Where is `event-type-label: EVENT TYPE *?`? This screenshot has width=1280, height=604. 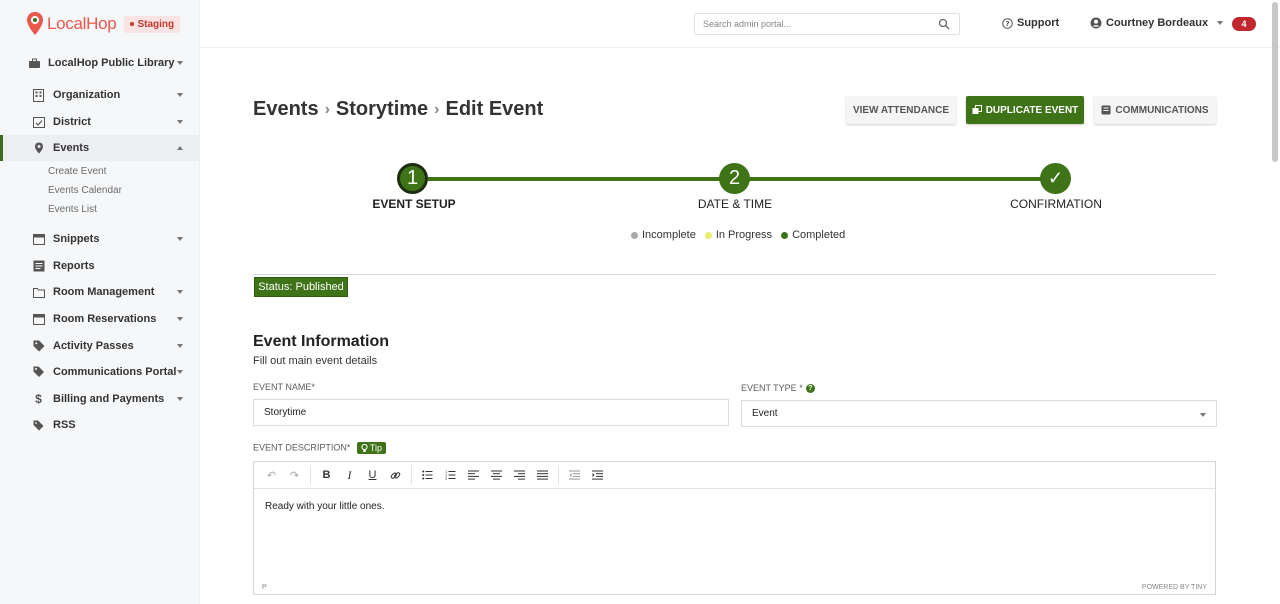
event-type-label: EVENT TYPE *? is located at coordinates (778, 388).